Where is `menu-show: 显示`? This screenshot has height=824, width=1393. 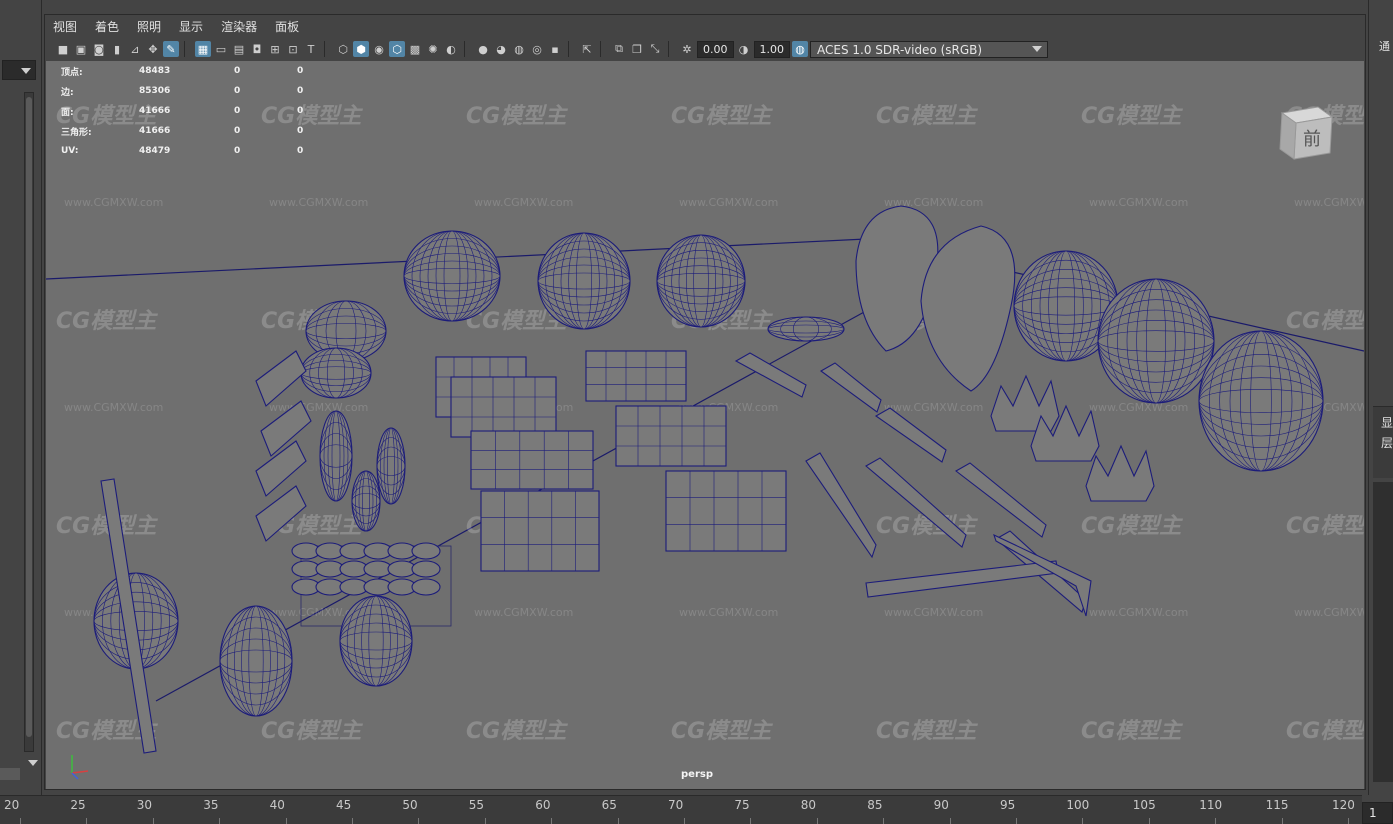
menu-show: 显示 is located at coordinates (191, 26).